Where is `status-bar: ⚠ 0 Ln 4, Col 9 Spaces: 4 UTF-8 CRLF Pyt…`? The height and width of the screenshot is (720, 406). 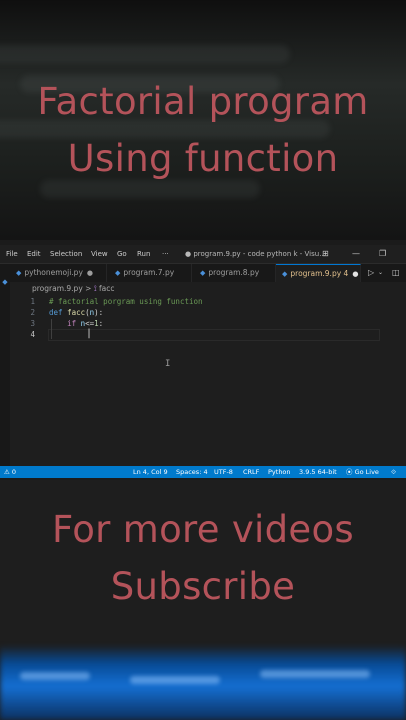 status-bar: ⚠ 0 Ln 4, Col 9 Spaces: 4 UTF-8 CRLF Pyt… is located at coordinates (203, 472).